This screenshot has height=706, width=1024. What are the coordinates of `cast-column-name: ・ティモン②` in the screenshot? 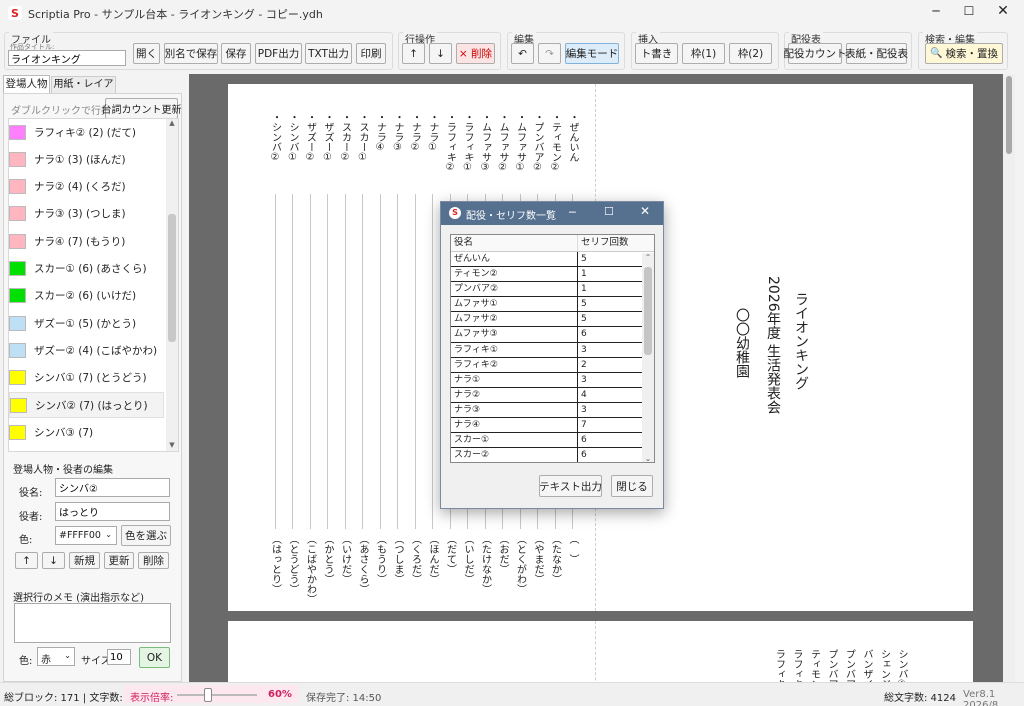 It's located at (555, 142).